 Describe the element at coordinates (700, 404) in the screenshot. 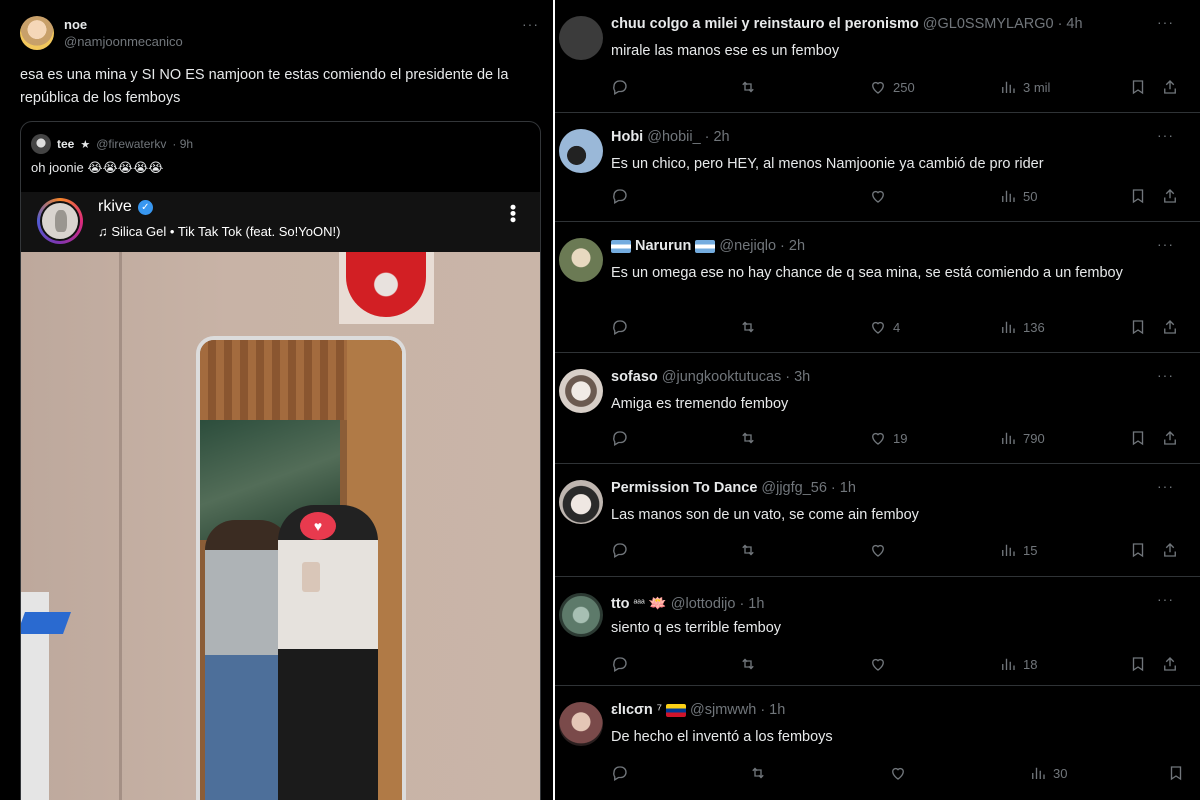

I see `reply-text: Amiga es tremendo femboy` at that location.